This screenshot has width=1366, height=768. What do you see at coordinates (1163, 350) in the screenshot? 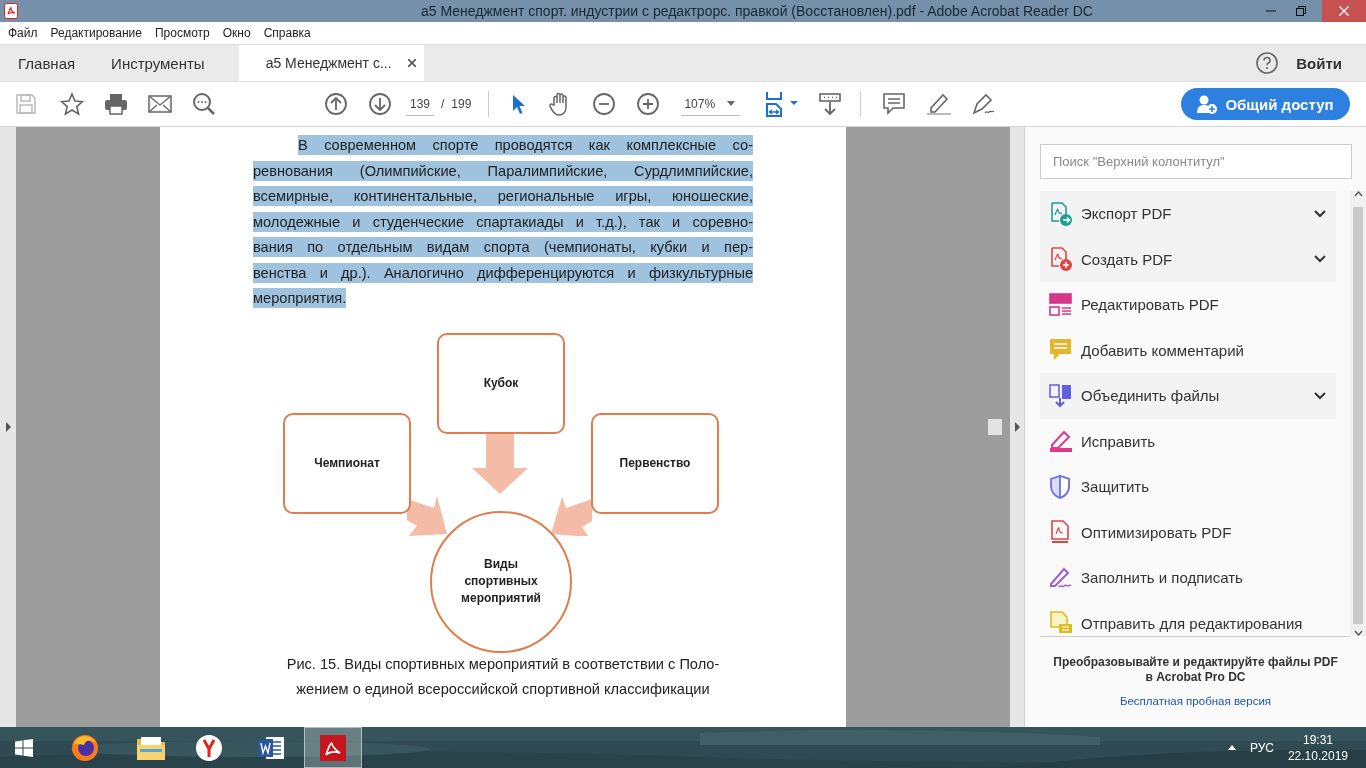
I see `tool-label: Добавить комментарий` at bounding box center [1163, 350].